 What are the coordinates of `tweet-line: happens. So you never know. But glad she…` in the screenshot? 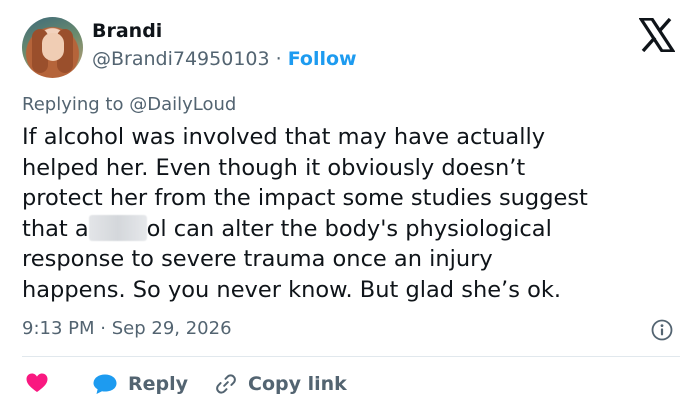 It's located at (292, 289).